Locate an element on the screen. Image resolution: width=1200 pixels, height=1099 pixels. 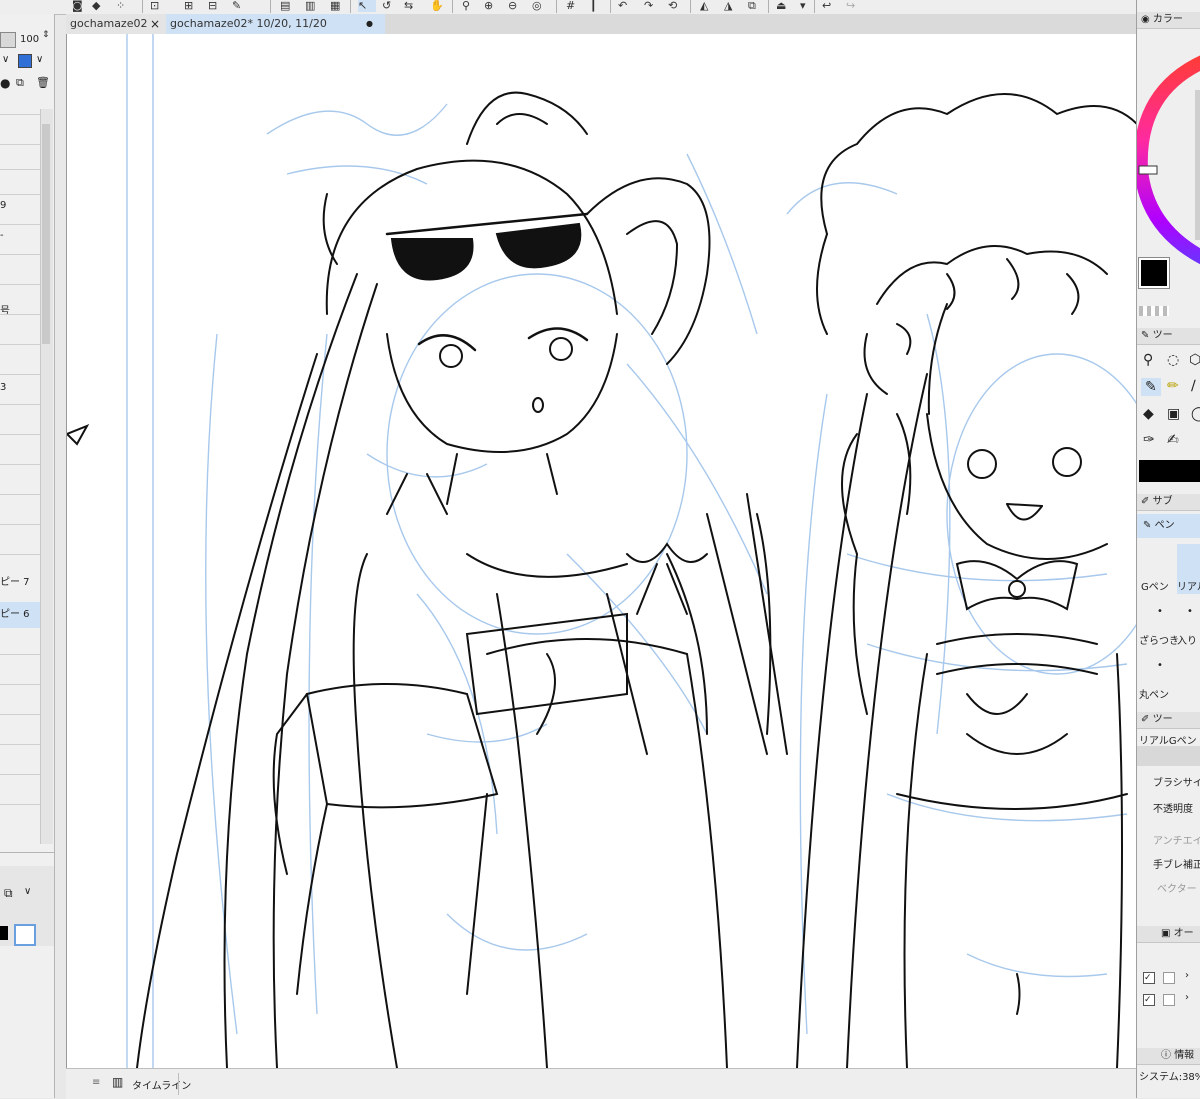
fill-icon: ◆ is located at coordinates (96, 6).